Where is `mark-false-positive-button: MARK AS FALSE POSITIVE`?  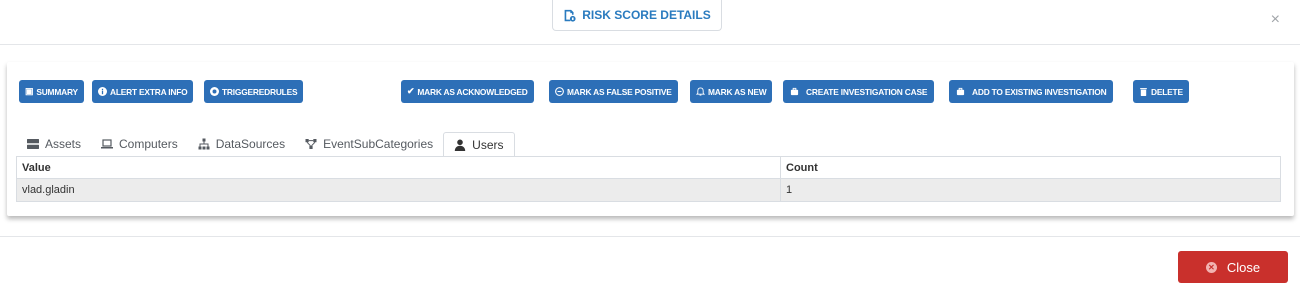 mark-false-positive-button: MARK AS FALSE POSITIVE is located at coordinates (613, 91).